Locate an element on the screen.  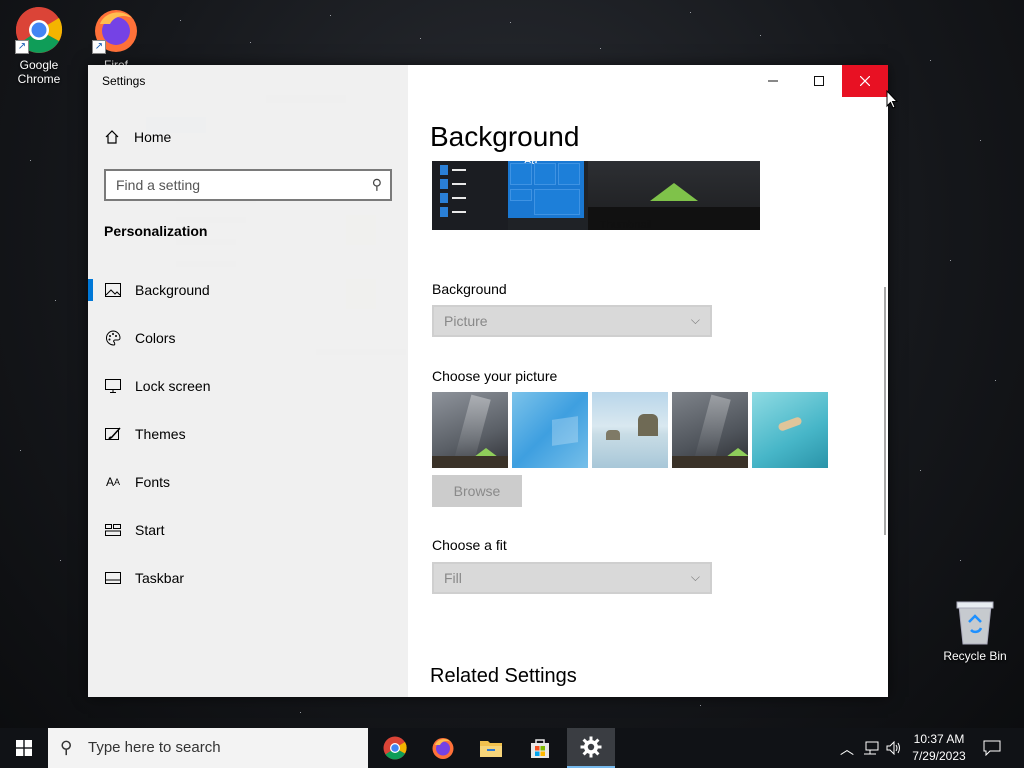
find-setting-input: Find a setting ⚲ is located at coordinates (248, 185).